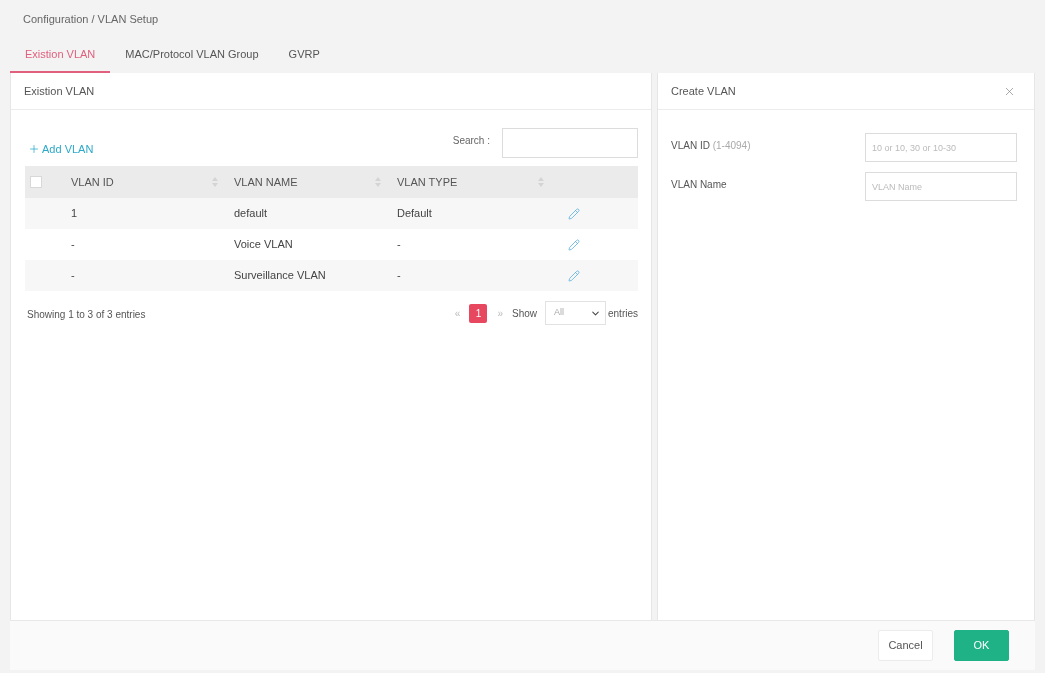 This screenshot has height=673, width=1045. I want to click on page-button: 1, so click(478, 313).